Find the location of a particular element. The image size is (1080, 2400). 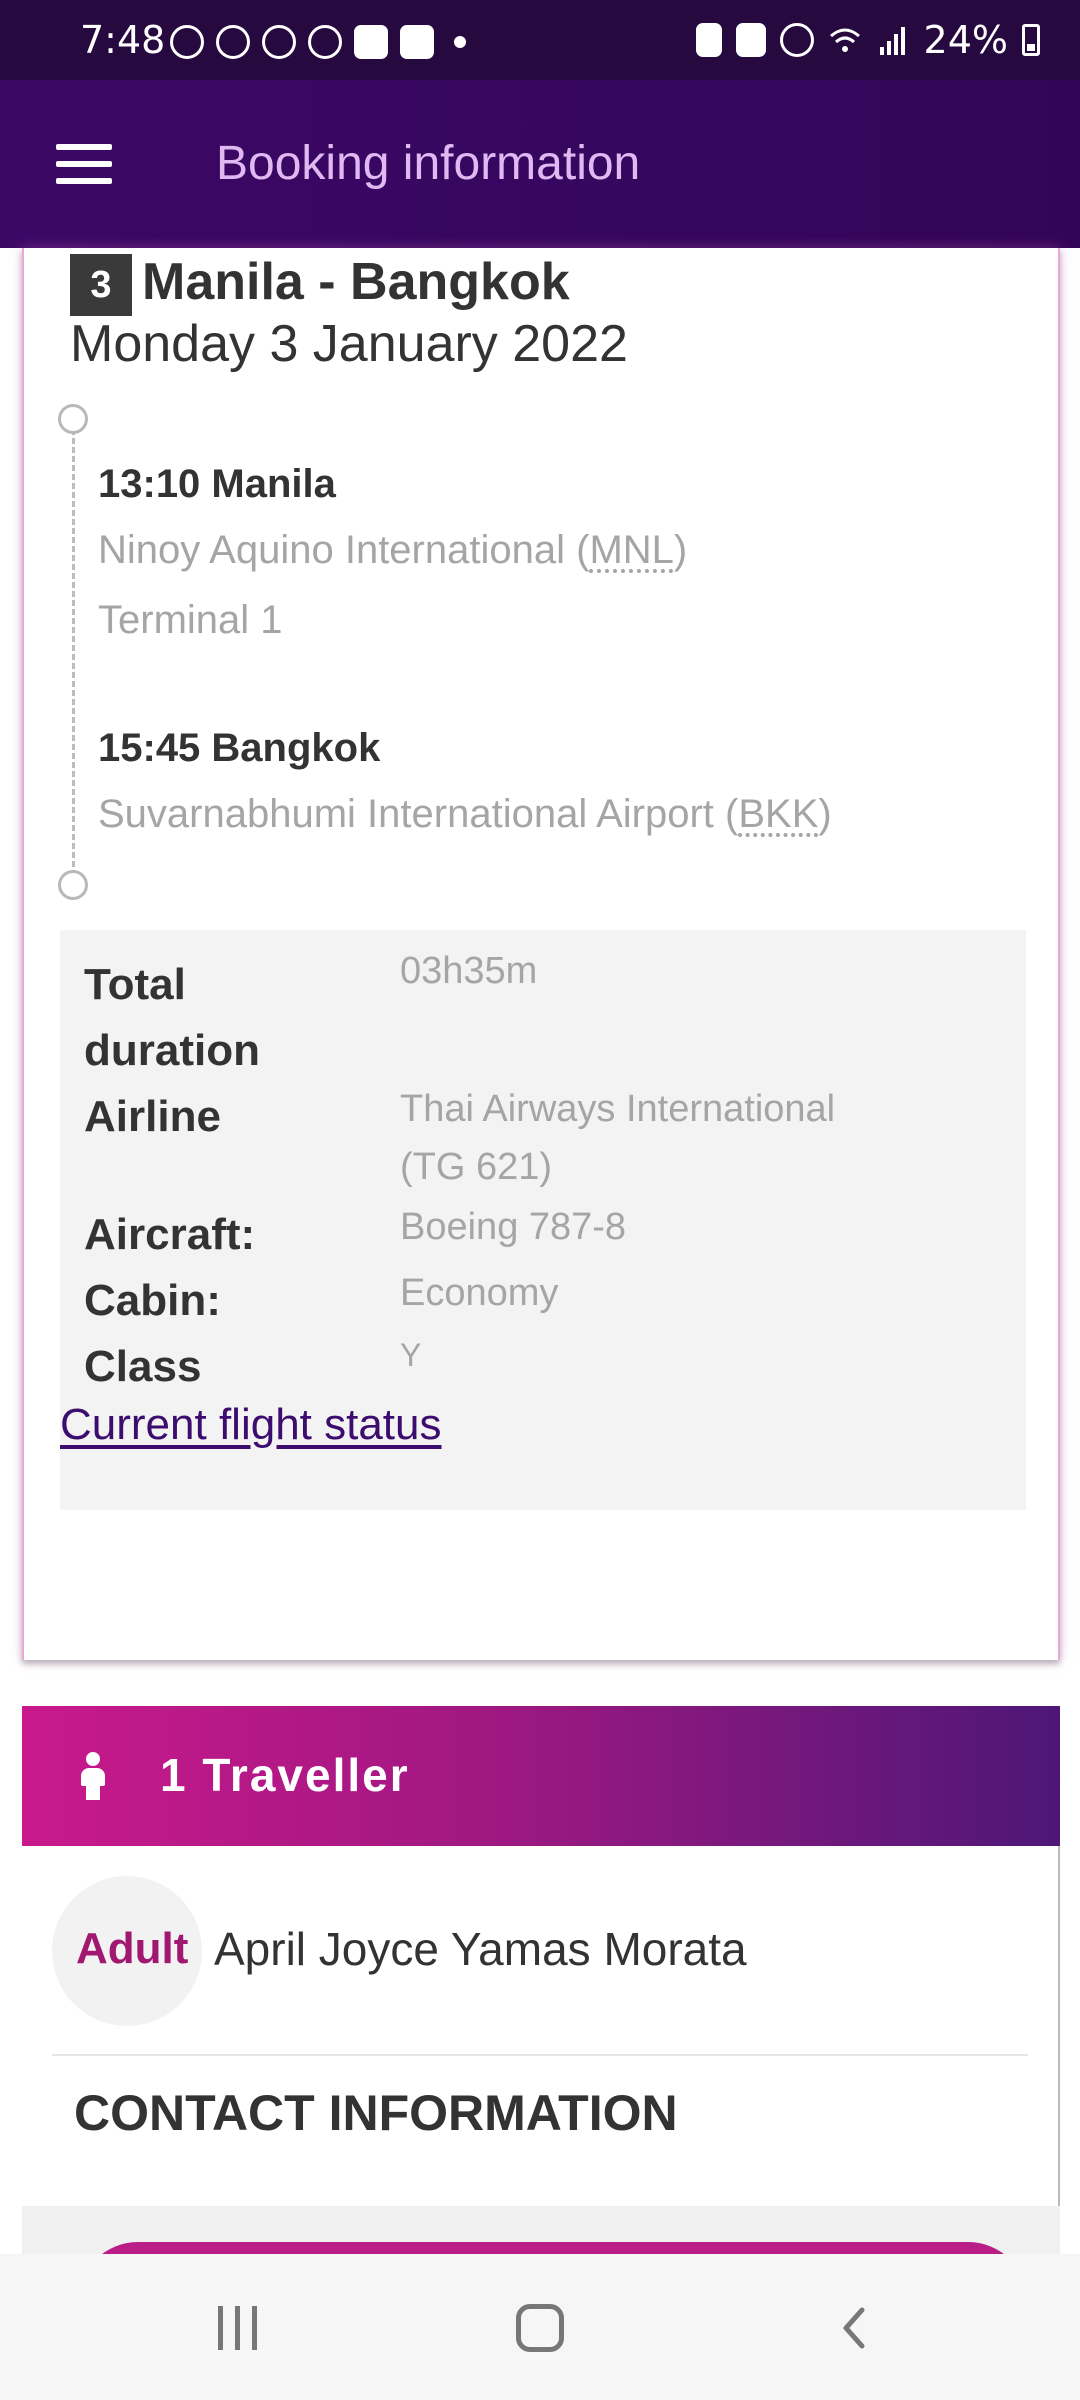

timeline-end-node is located at coordinates (73, 885).